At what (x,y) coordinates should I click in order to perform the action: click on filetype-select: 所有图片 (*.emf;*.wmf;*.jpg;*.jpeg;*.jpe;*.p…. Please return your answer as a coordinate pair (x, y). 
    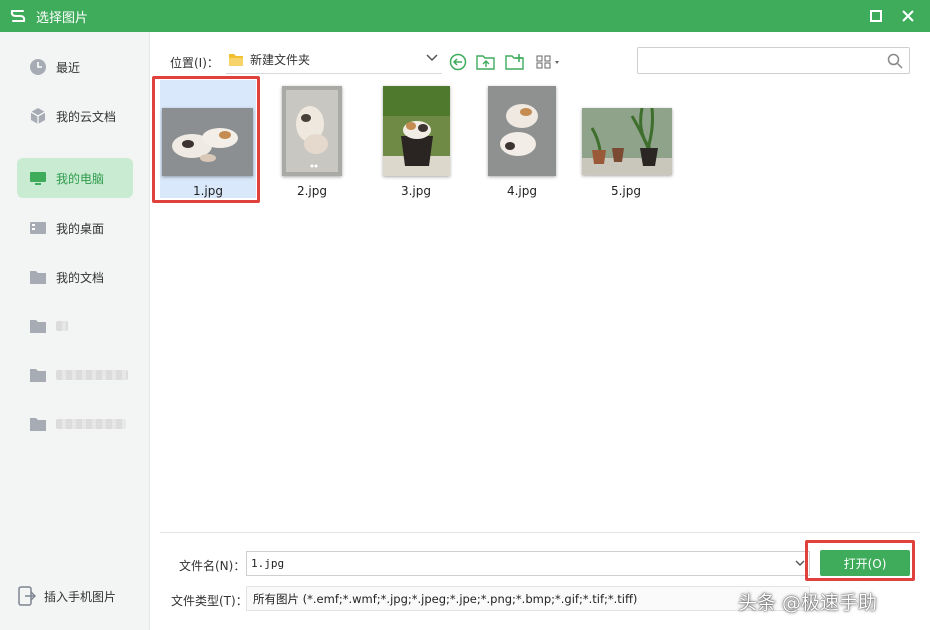
    Looking at the image, I should click on (528, 598).